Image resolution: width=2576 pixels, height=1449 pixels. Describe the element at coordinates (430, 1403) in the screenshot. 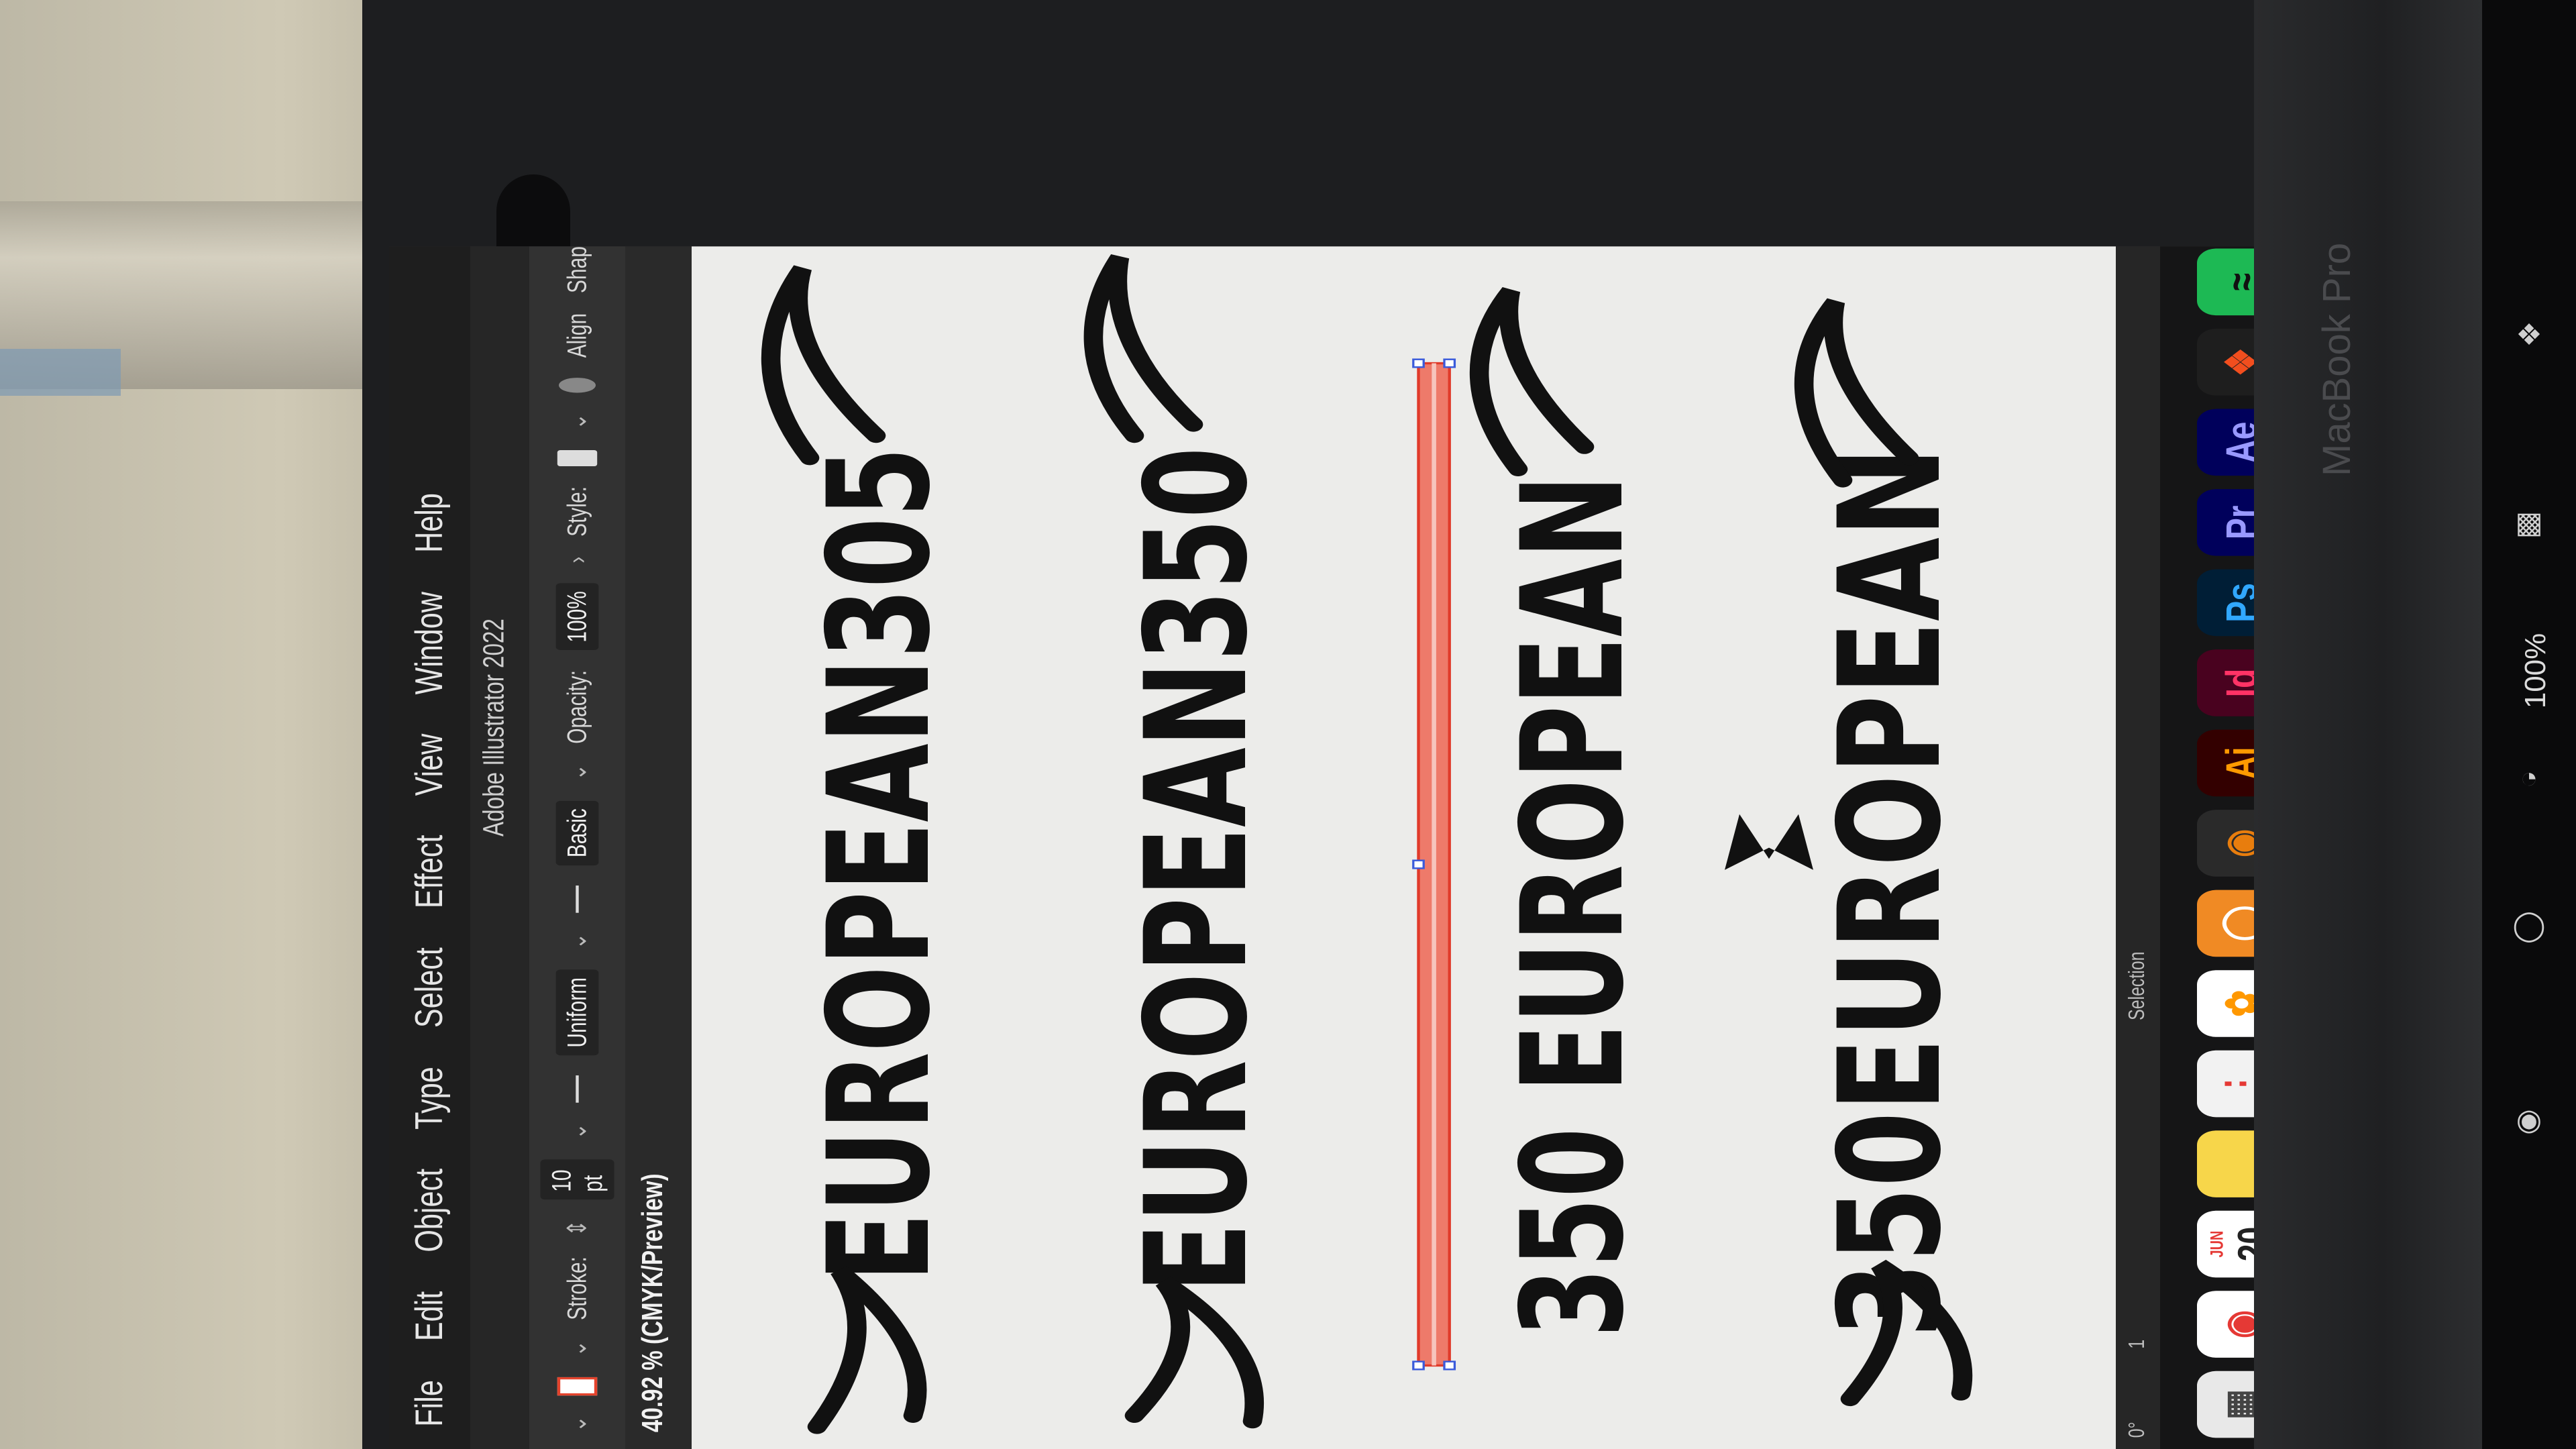

I see `menu-file: File` at that location.